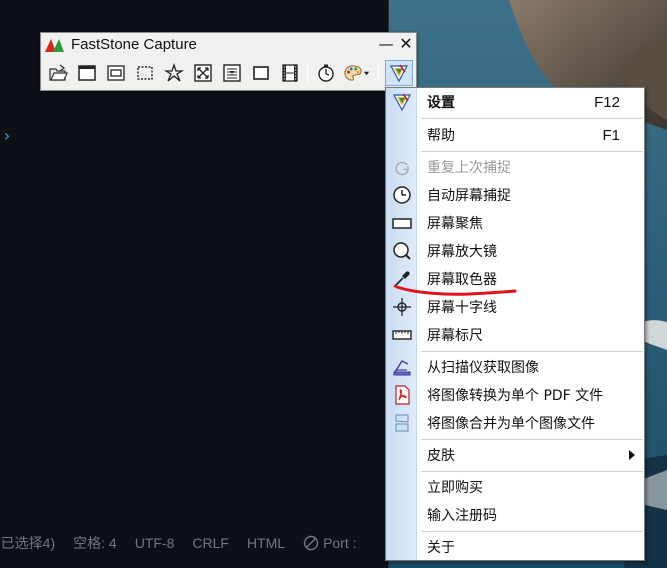 This screenshot has width=667, height=568. I want to click on settings-icon, so click(402, 102).